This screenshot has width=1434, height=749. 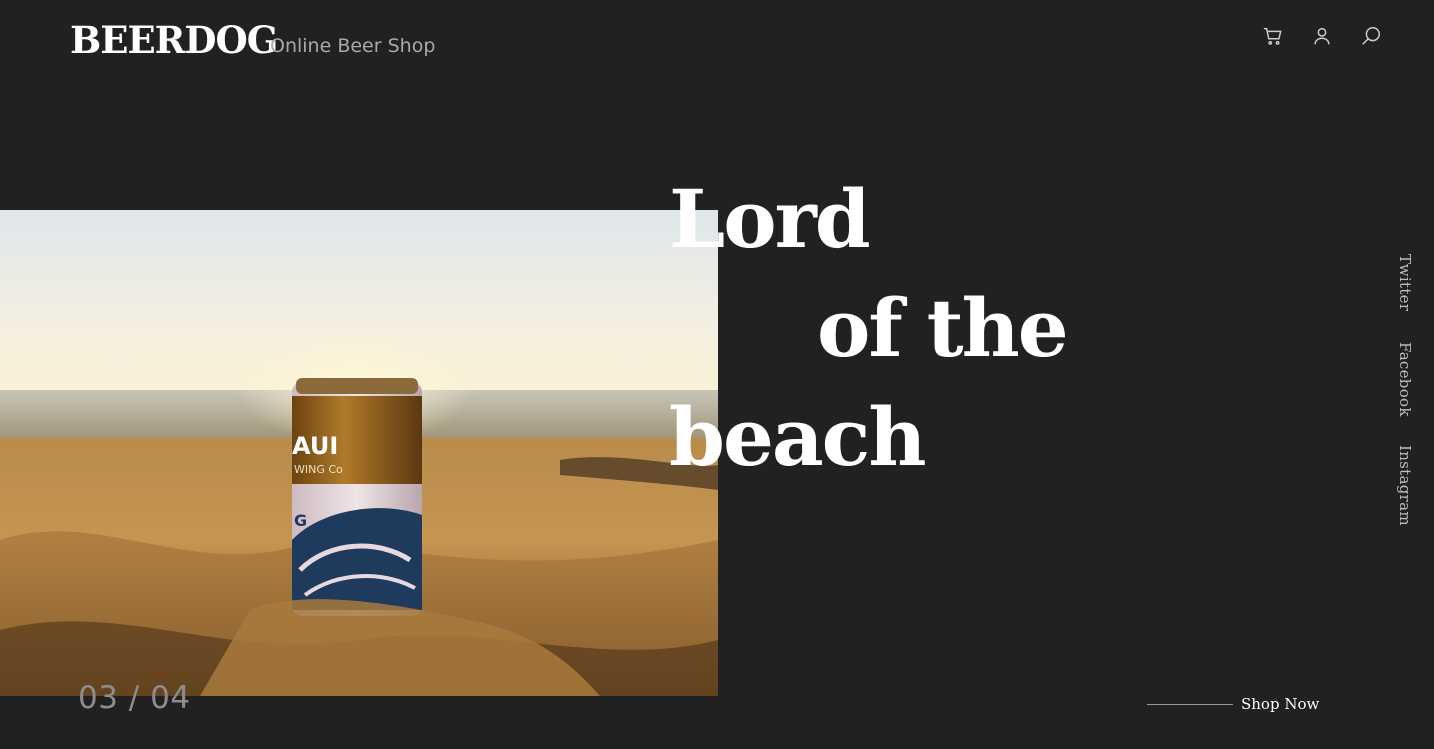 What do you see at coordinates (353, 46) in the screenshot?
I see `brand-tagline: Online Beer Shop` at bounding box center [353, 46].